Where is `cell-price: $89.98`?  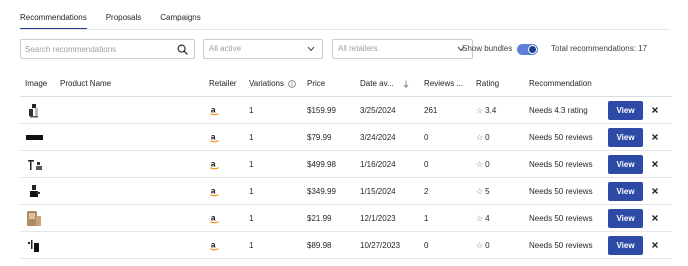 cell-price: $89.98 is located at coordinates (319, 245).